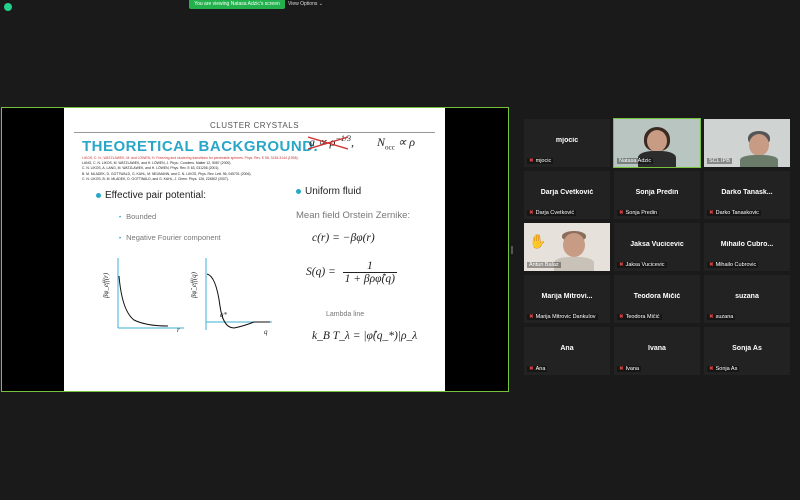  I want to click on participant-tile: Natasa Adzic, so click(657, 143).